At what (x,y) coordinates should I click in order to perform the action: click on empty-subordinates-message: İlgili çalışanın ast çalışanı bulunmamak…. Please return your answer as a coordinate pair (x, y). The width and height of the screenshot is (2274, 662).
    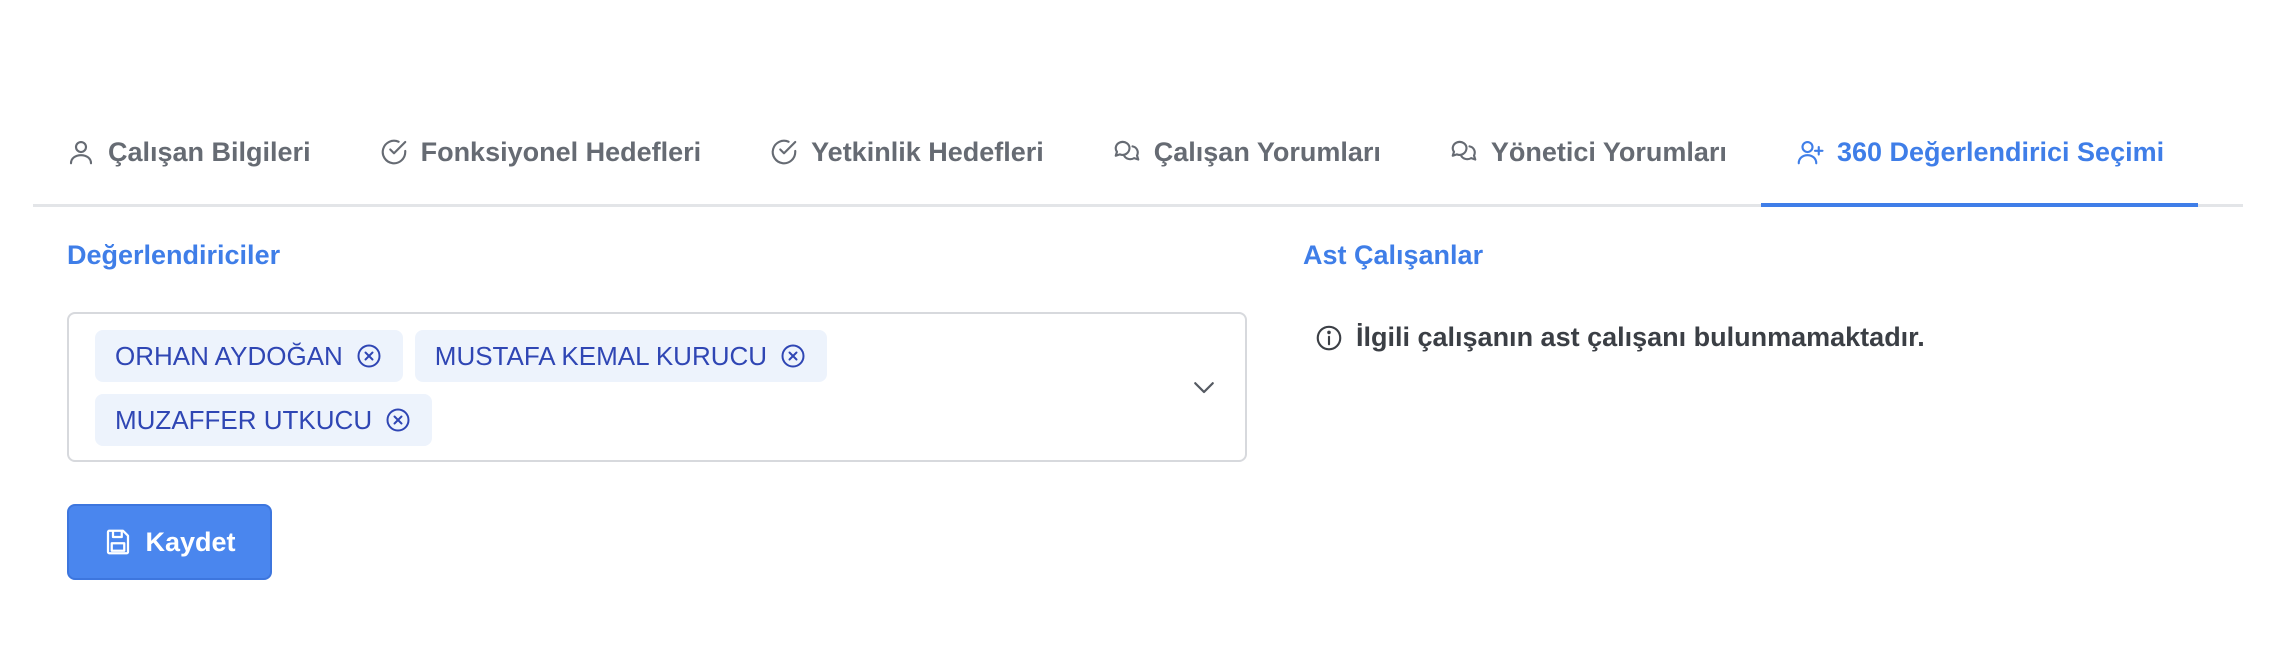
    Looking at the image, I should click on (1619, 337).